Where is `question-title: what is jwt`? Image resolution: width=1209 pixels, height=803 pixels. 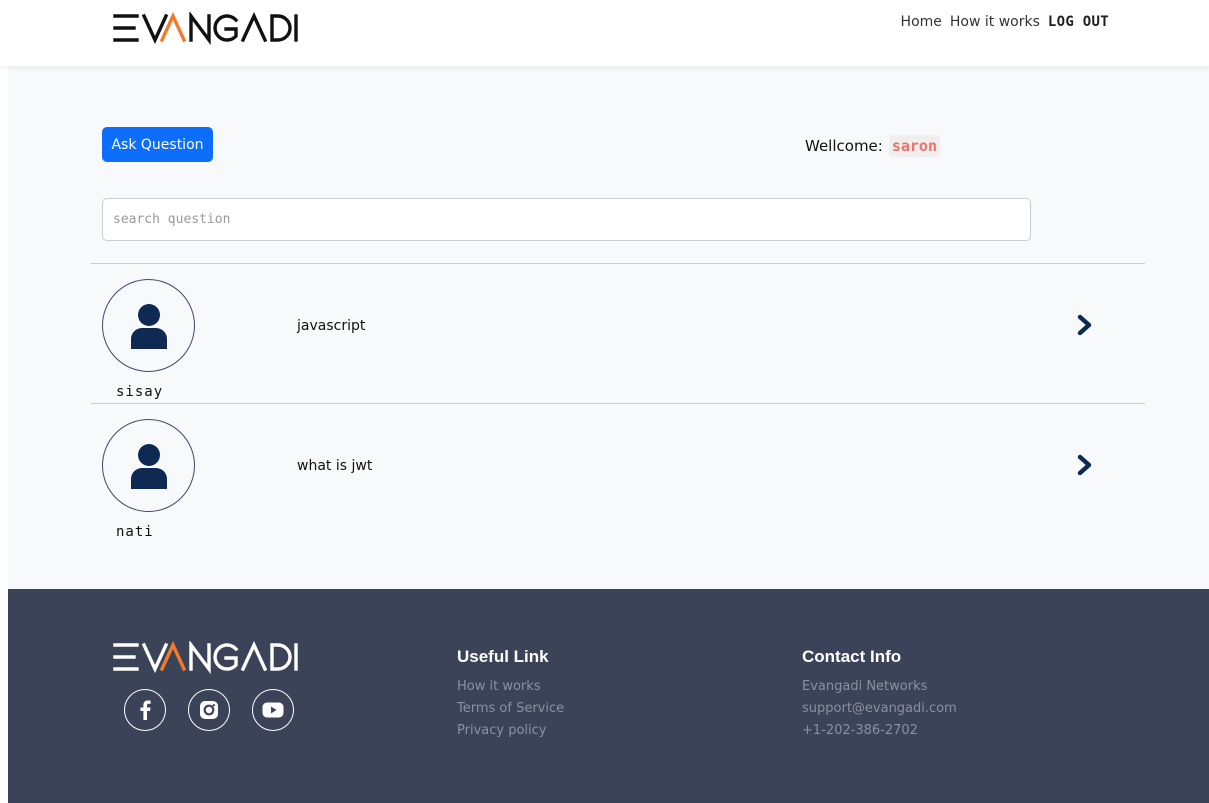 question-title: what is jwt is located at coordinates (334, 466).